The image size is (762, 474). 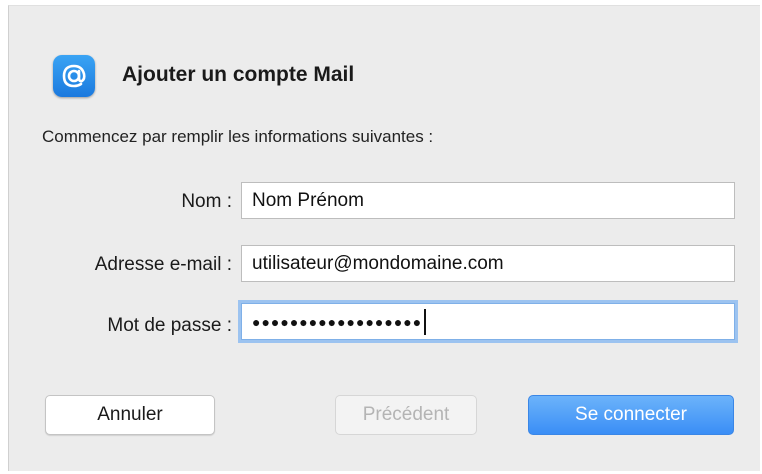 What do you see at coordinates (378, 263) in the screenshot?
I see `email-field-value: utilisateur@mondomaine.com` at bounding box center [378, 263].